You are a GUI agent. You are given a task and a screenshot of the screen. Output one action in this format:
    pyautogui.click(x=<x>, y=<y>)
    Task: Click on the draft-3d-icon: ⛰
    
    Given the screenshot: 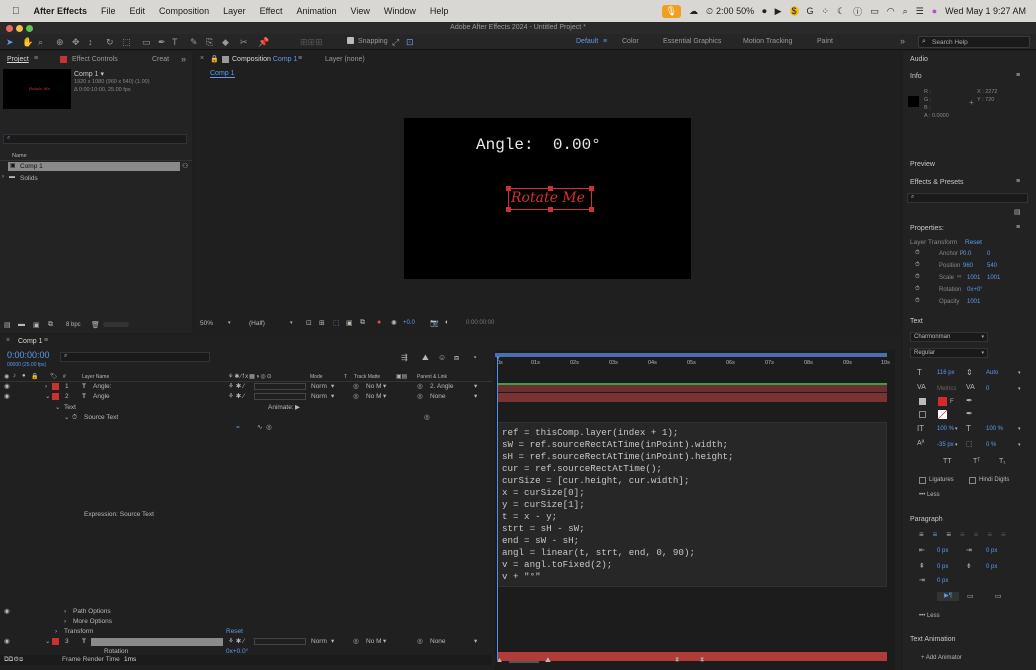 What is the action you would take?
    pyautogui.click(x=425, y=358)
    